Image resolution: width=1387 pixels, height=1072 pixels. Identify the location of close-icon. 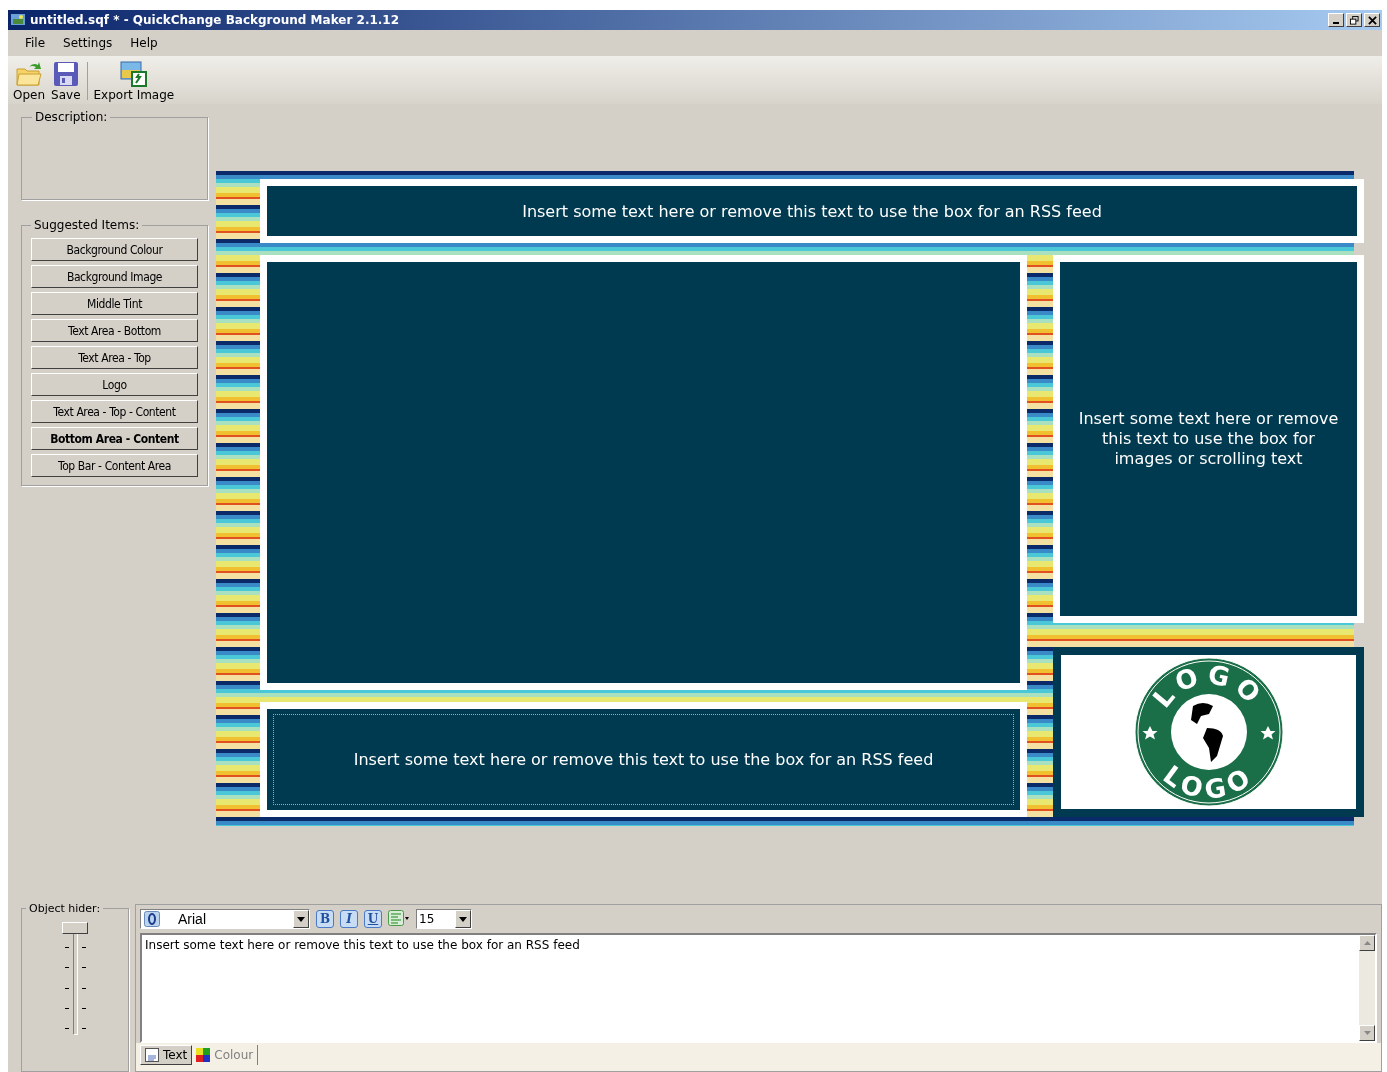
(1372, 20).